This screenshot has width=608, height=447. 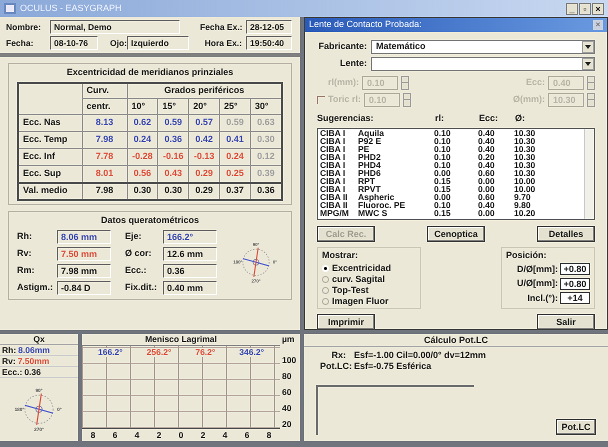 I want to click on list-cell-text: MWC S, so click(x=373, y=213).